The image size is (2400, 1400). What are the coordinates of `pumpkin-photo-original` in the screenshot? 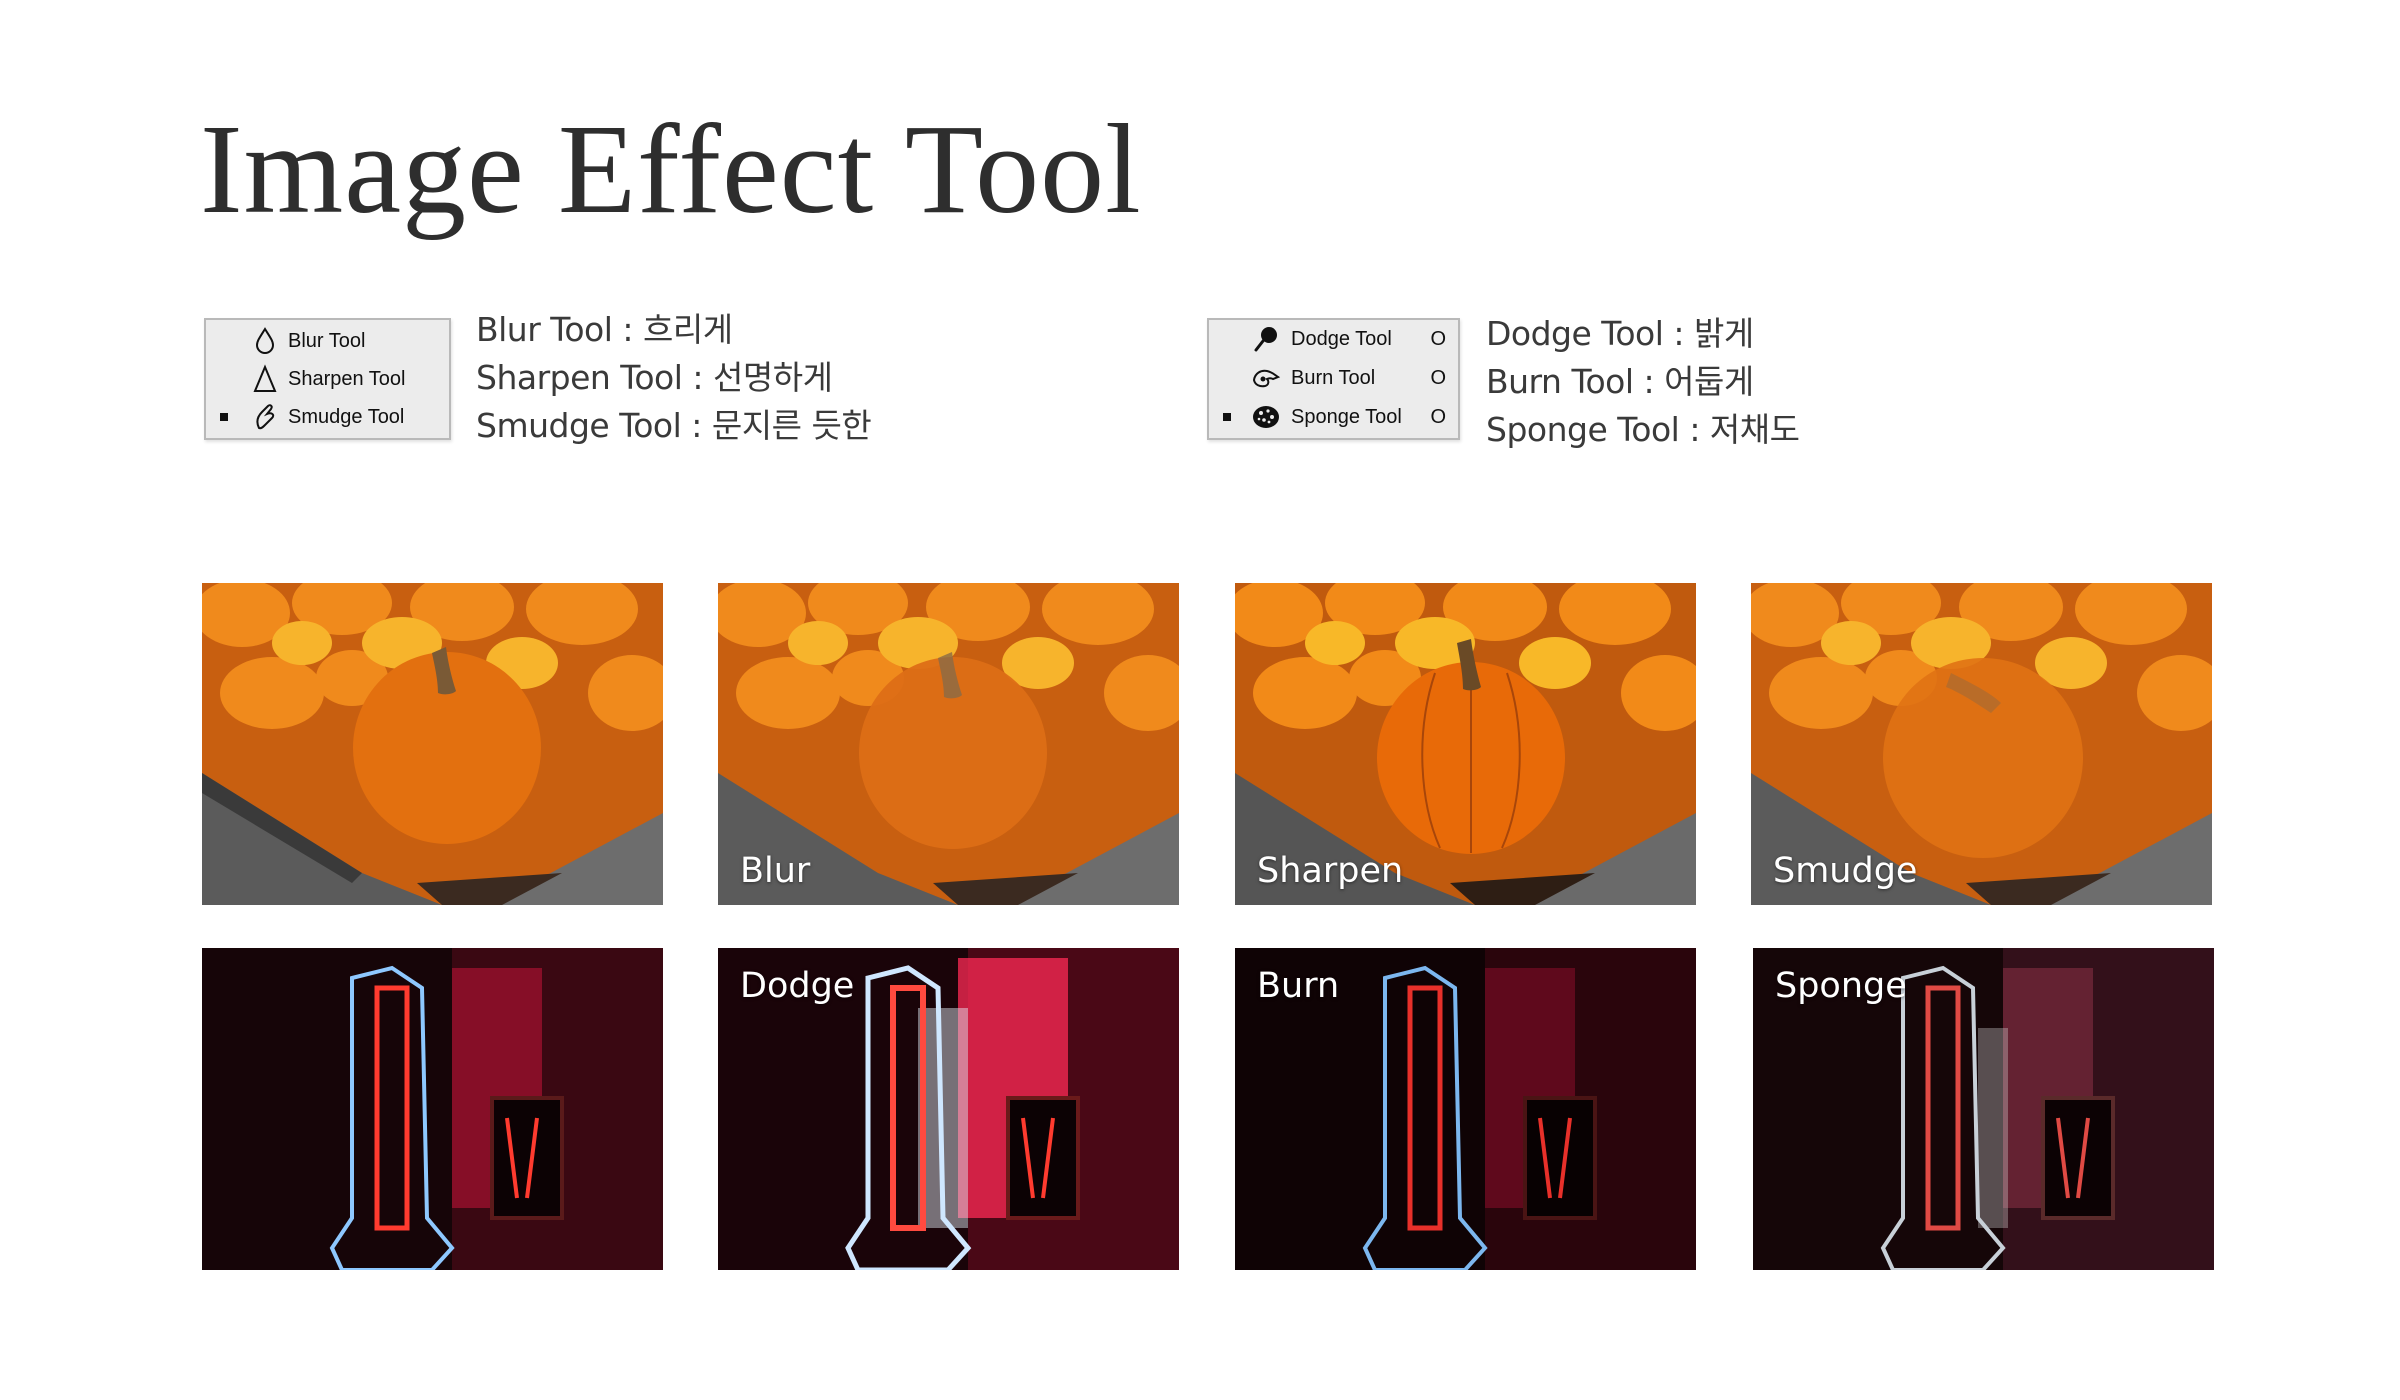 It's located at (432, 744).